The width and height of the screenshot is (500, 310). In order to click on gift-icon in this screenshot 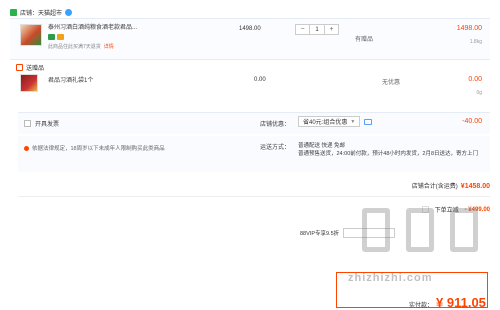, I will do `click(19, 67)`.